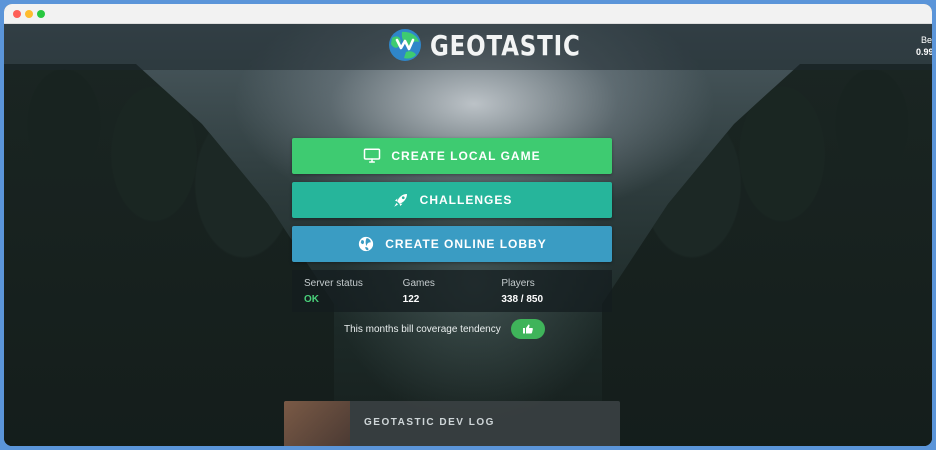 Image resolution: width=936 pixels, height=450 pixels. Describe the element at coordinates (429, 422) in the screenshot. I see `dev-log-title: GEOTASTIC DEV LOG` at that location.